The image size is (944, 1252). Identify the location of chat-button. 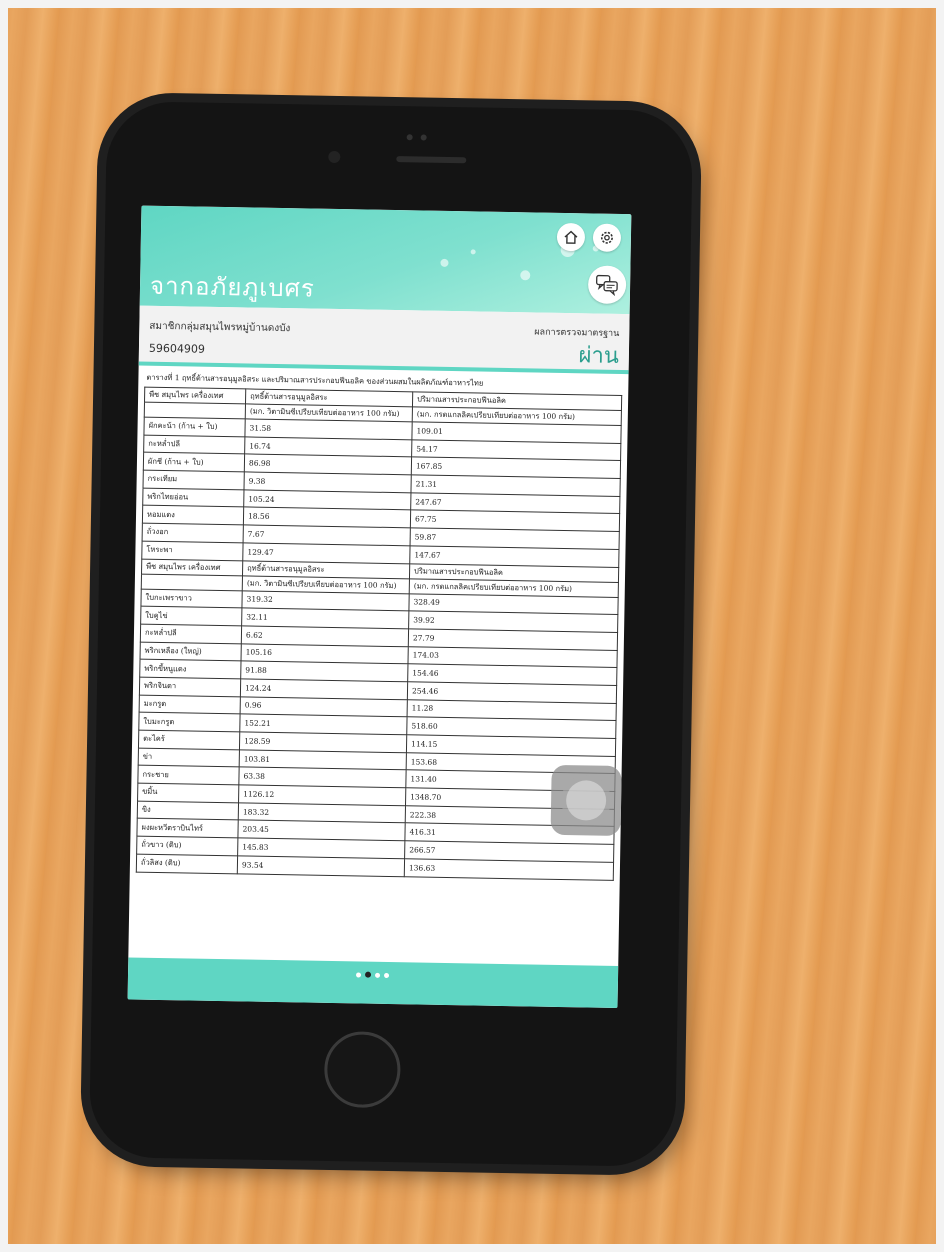
(607, 285).